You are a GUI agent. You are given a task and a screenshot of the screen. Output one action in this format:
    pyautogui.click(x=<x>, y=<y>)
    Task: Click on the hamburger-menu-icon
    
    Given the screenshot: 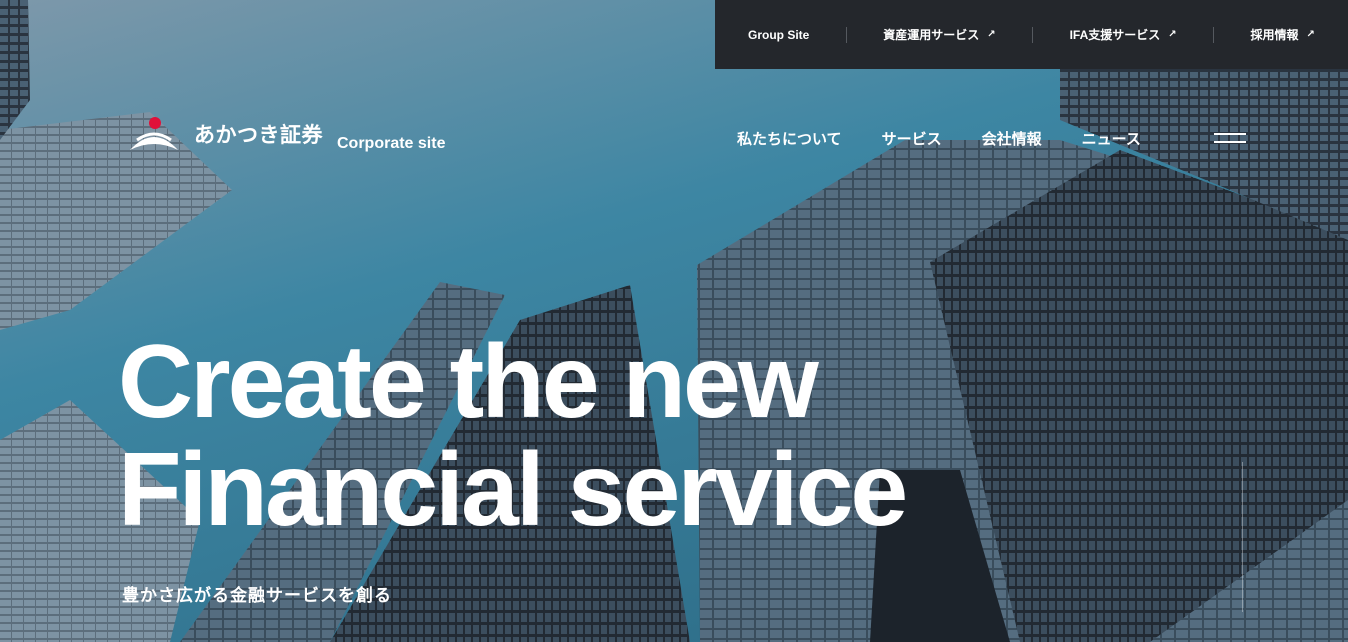 What is the action you would take?
    pyautogui.click(x=1230, y=138)
    